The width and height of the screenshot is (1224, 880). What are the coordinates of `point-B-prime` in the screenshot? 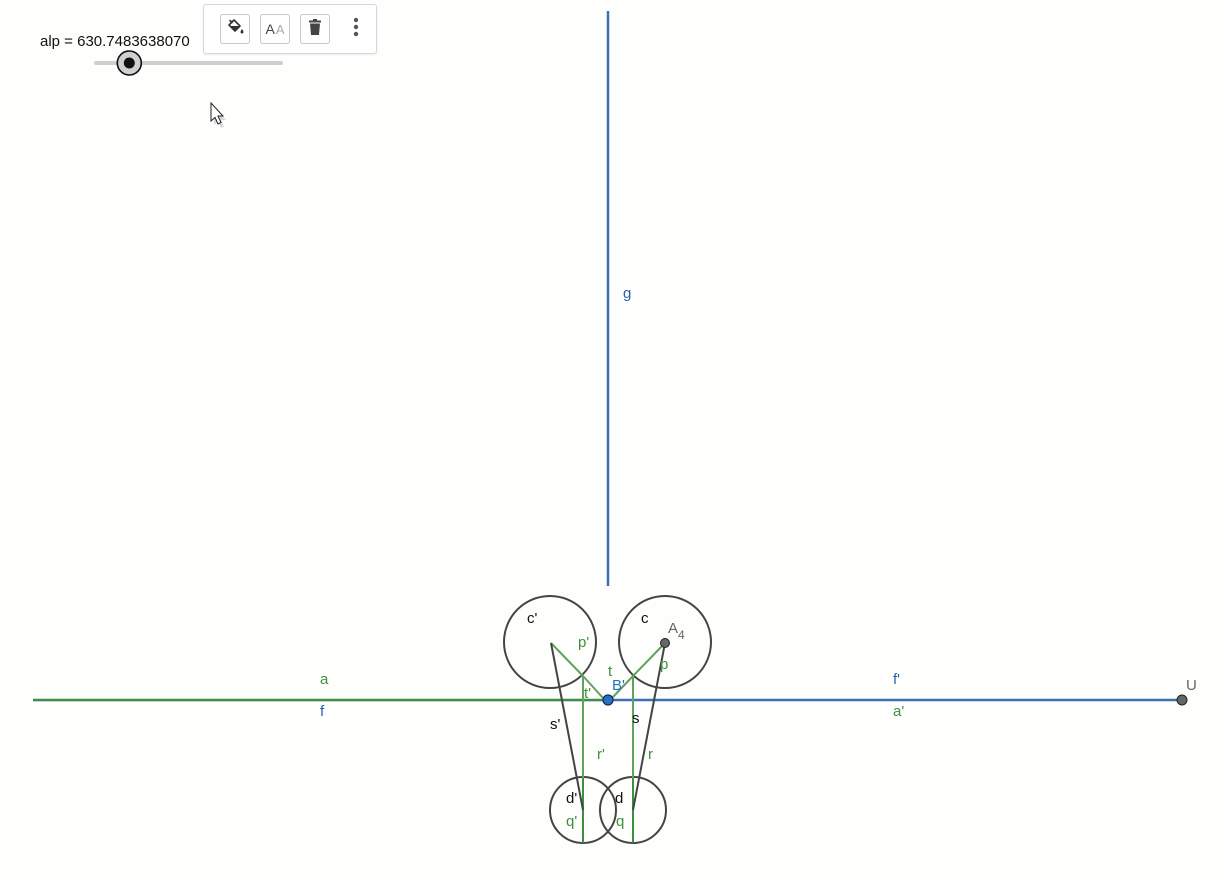 It's located at (608, 700).